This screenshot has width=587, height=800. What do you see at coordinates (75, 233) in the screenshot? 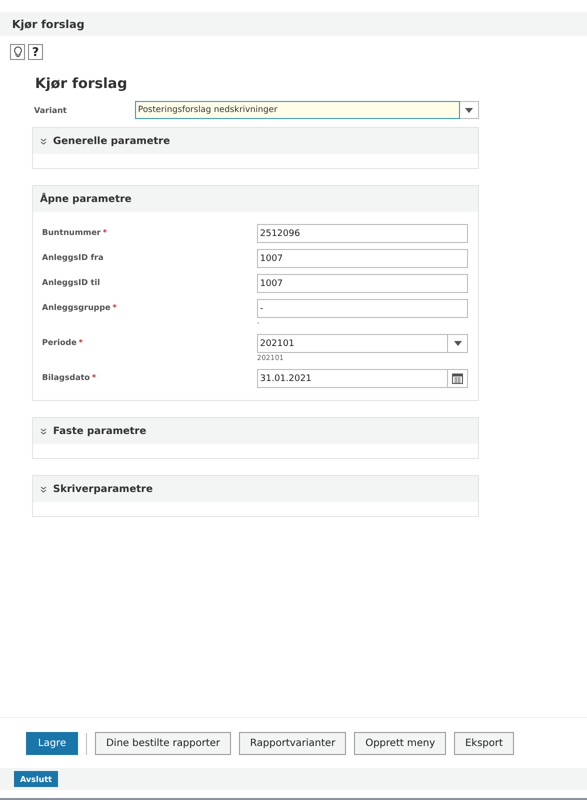
I see `field-label: Buntnummer *` at bounding box center [75, 233].